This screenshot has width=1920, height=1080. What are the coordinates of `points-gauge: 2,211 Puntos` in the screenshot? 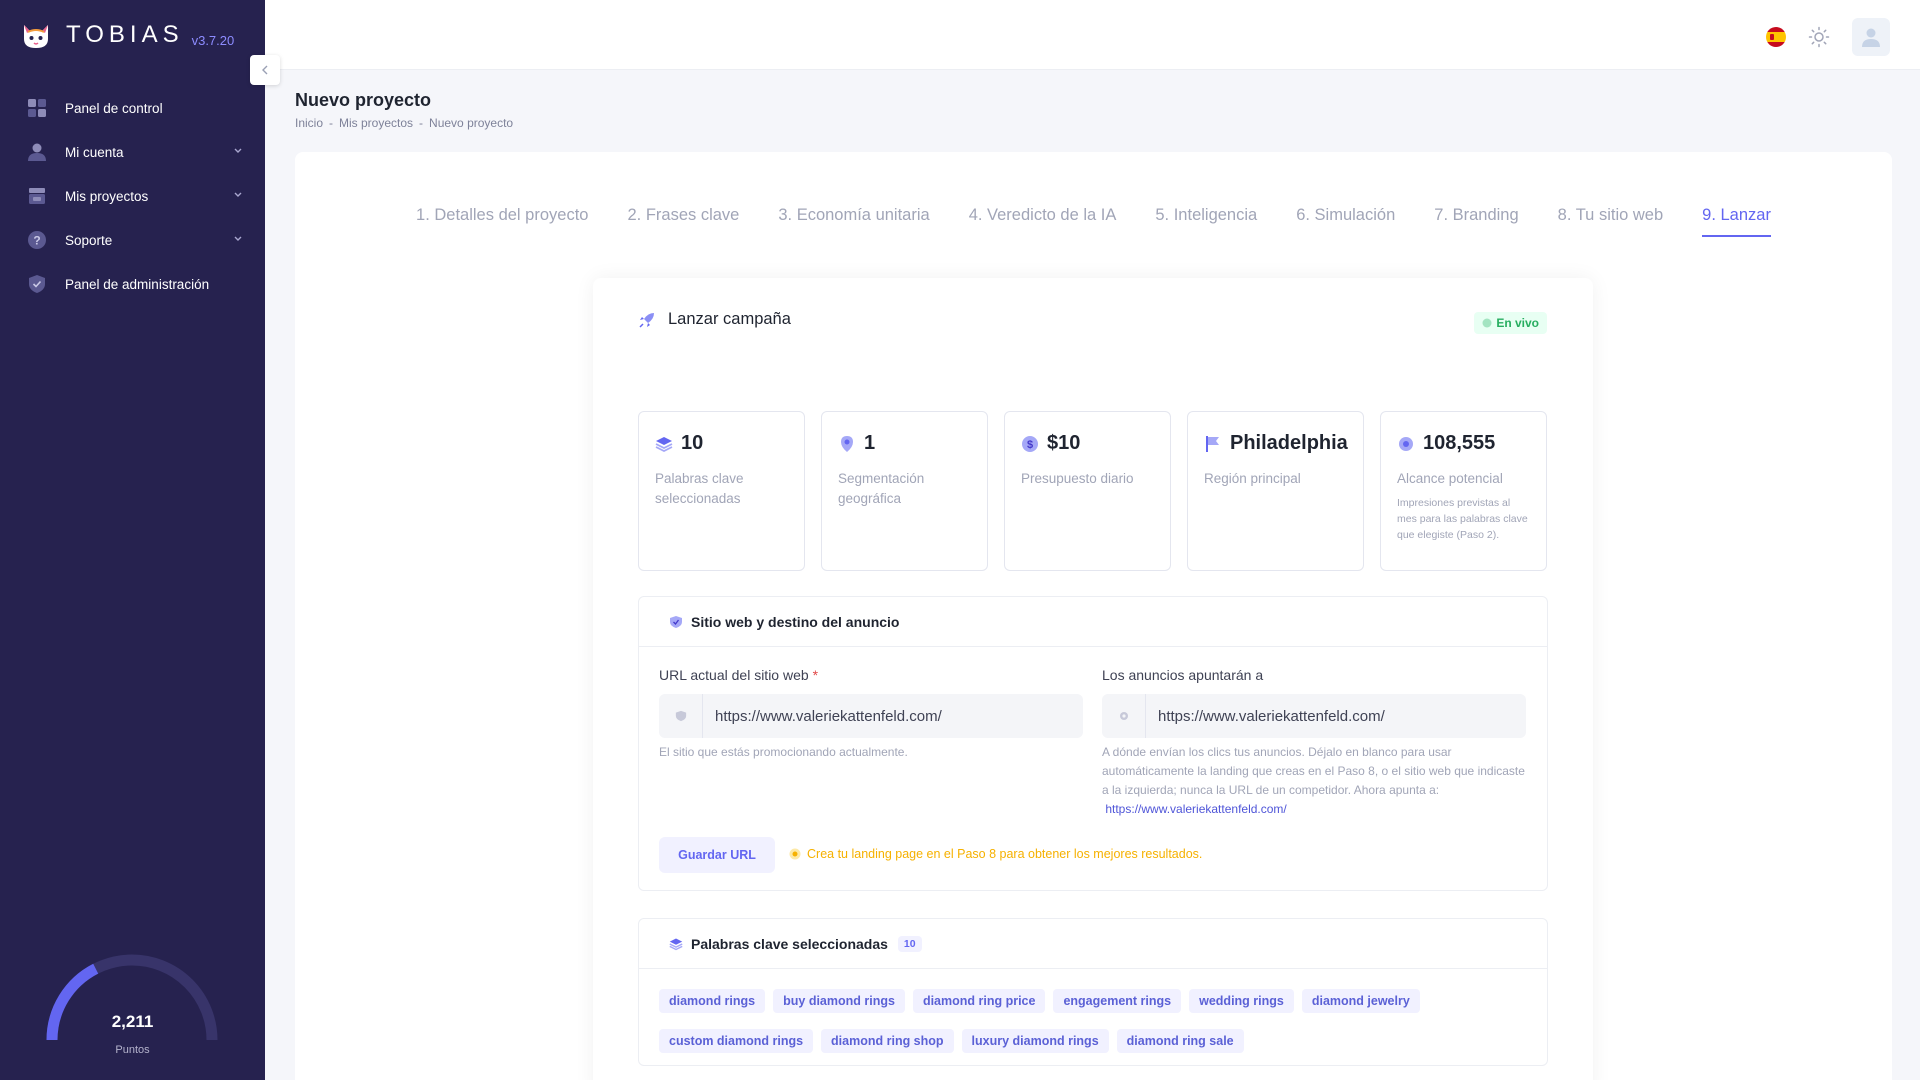 It's located at (132, 1003).